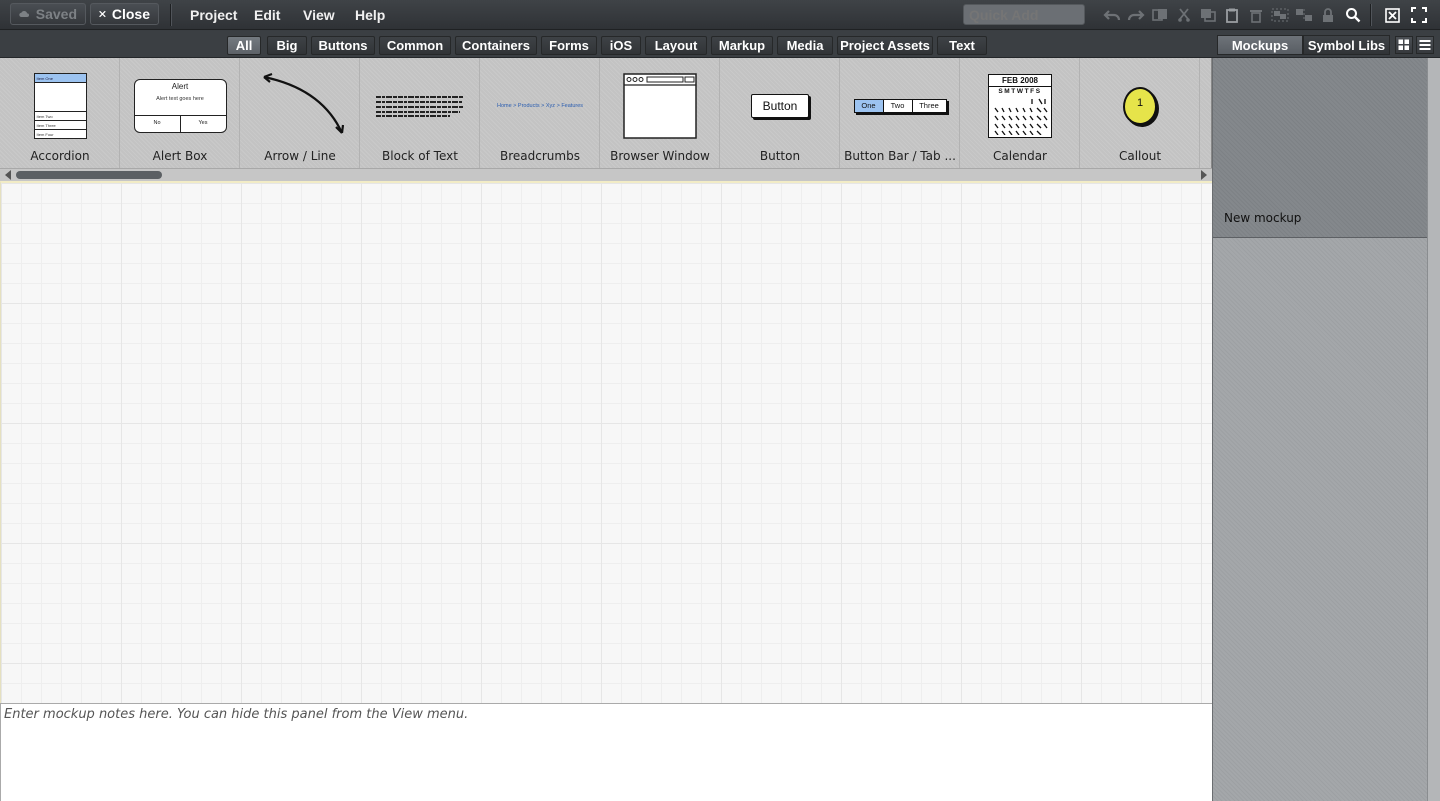 The image size is (1440, 801). I want to click on duplicate-icon, so click(1160, 15).